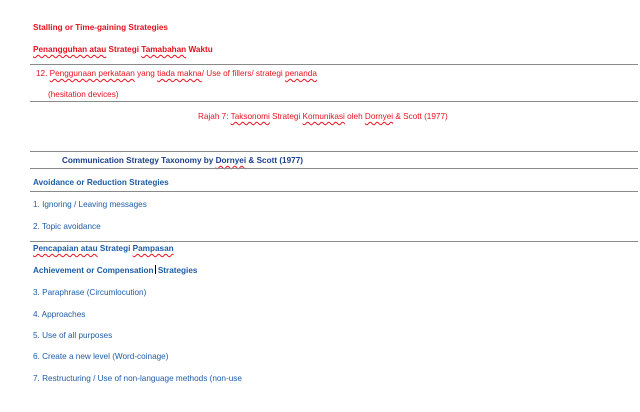 This screenshot has width=640, height=412. Describe the element at coordinates (100, 27) in the screenshot. I see `stalling-heading-en: Stalling or Time-gaining Strategies` at that location.